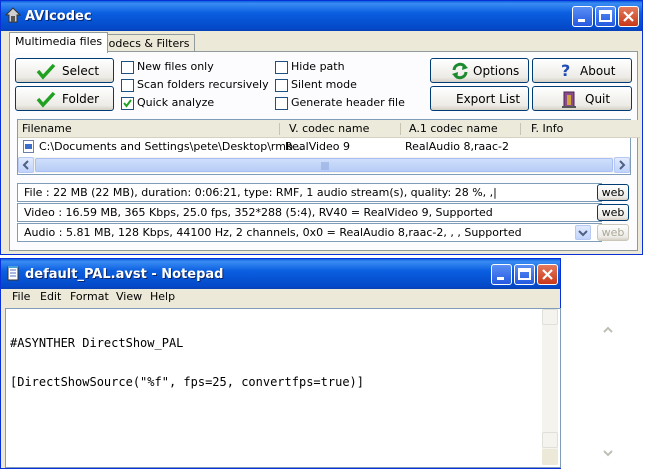 This screenshot has width=645, height=476. I want to click on scan-recursively-checkbox, so click(127, 85).